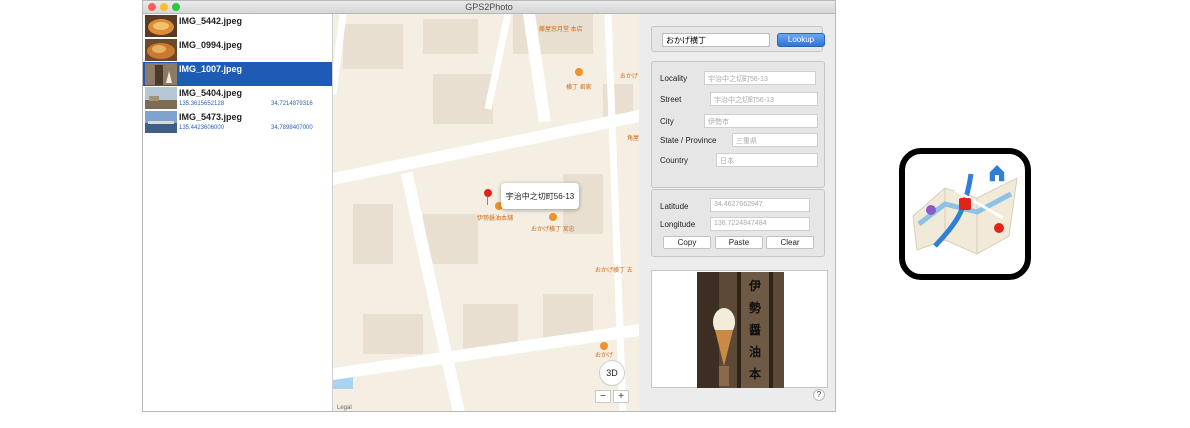 The width and height of the screenshot is (1190, 428). I want to click on list-item: IMG_0994.jpeg, so click(237, 50).